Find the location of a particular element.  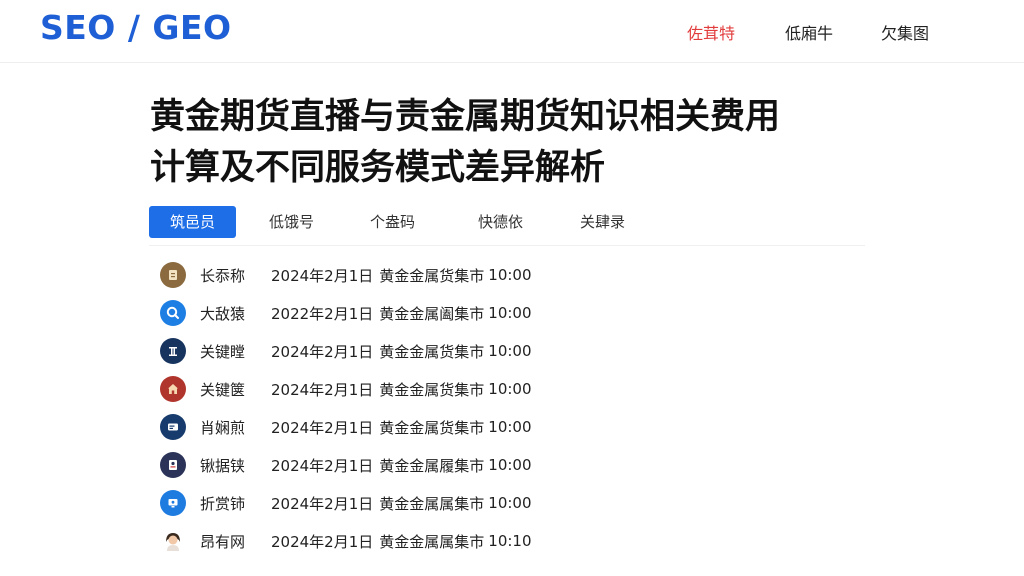

tab-2: 低饿号 is located at coordinates (291, 222).